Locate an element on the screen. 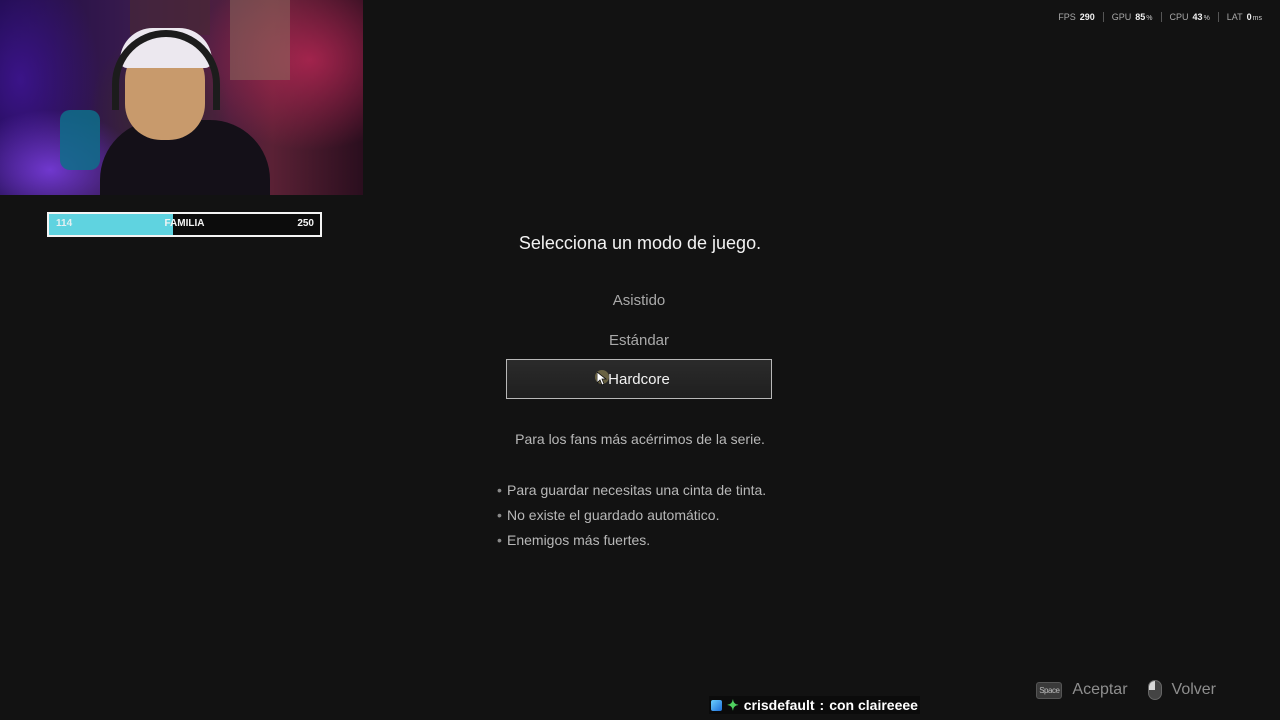 The height and width of the screenshot is (720, 1280). stat-cpu-label: CPU is located at coordinates (1179, 17).